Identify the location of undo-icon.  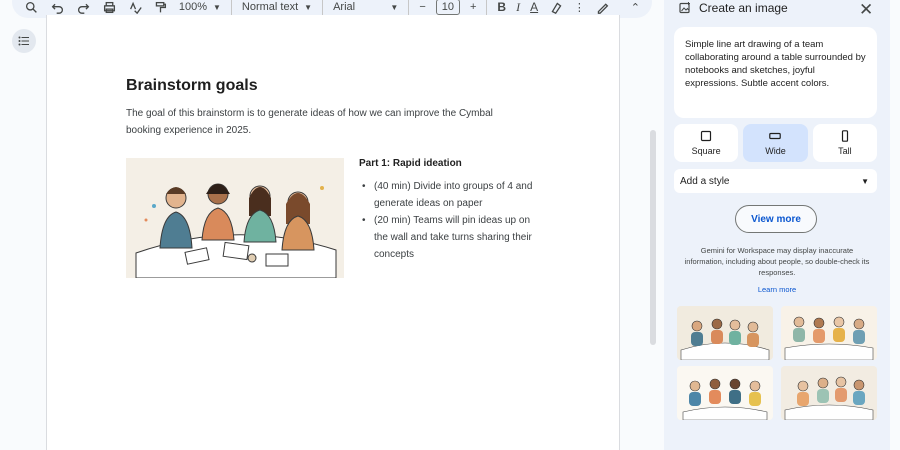
(58, 7).